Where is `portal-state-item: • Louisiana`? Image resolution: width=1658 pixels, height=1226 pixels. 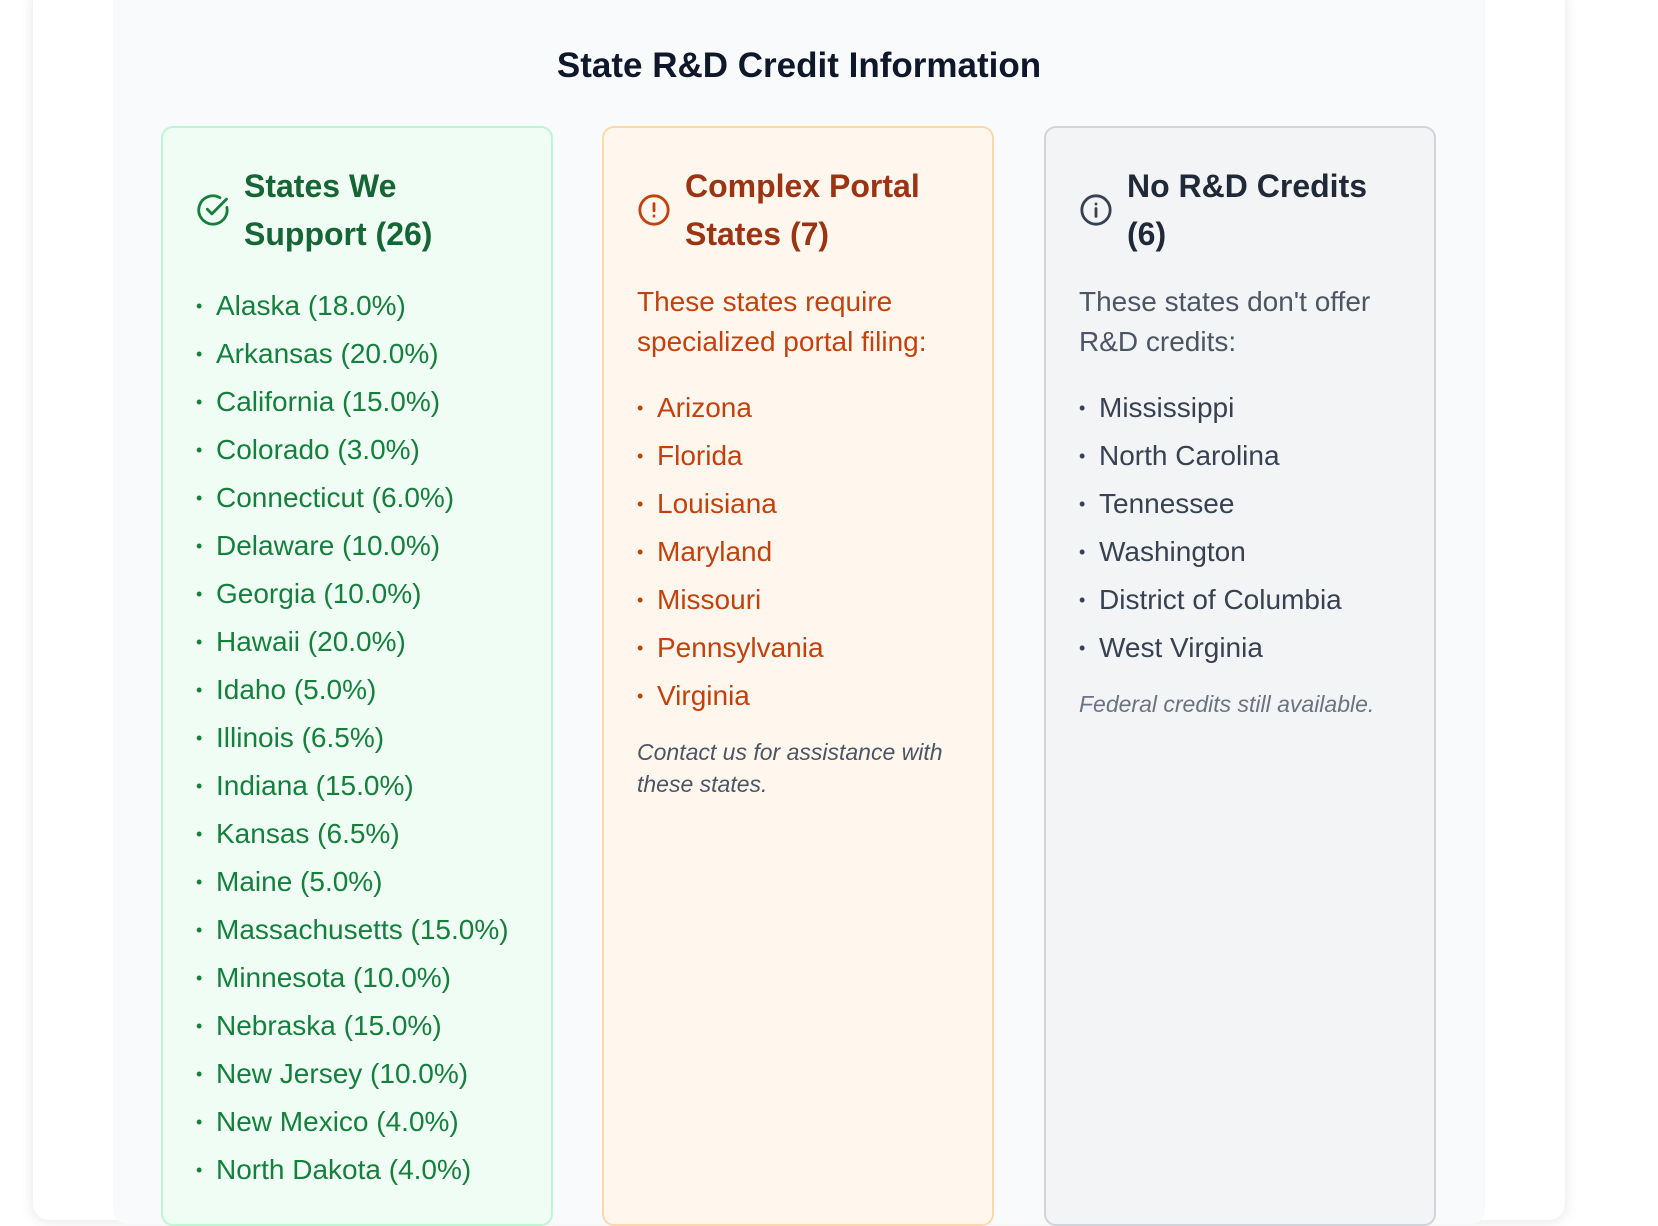
portal-state-item: • Louisiana is located at coordinates (799, 504).